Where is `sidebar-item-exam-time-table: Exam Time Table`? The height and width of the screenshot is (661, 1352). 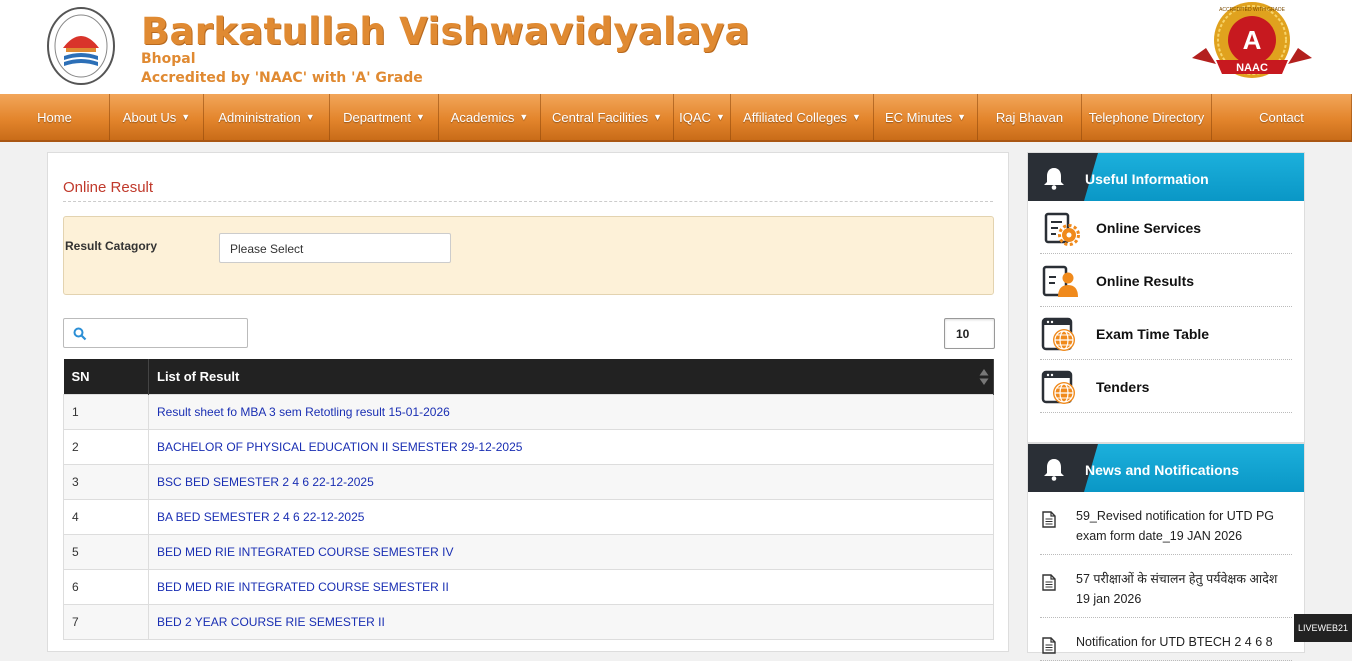 sidebar-item-exam-time-table: Exam Time Table is located at coordinates (1166, 333).